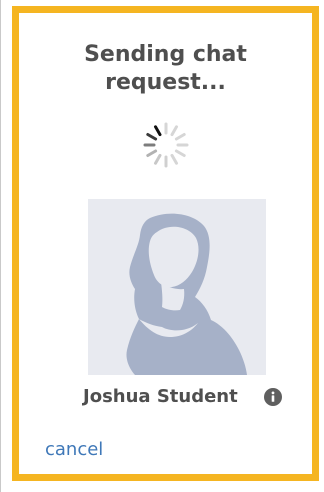 This screenshot has height=492, width=324. I want to click on contact-row: Joshua Student, so click(165, 397).